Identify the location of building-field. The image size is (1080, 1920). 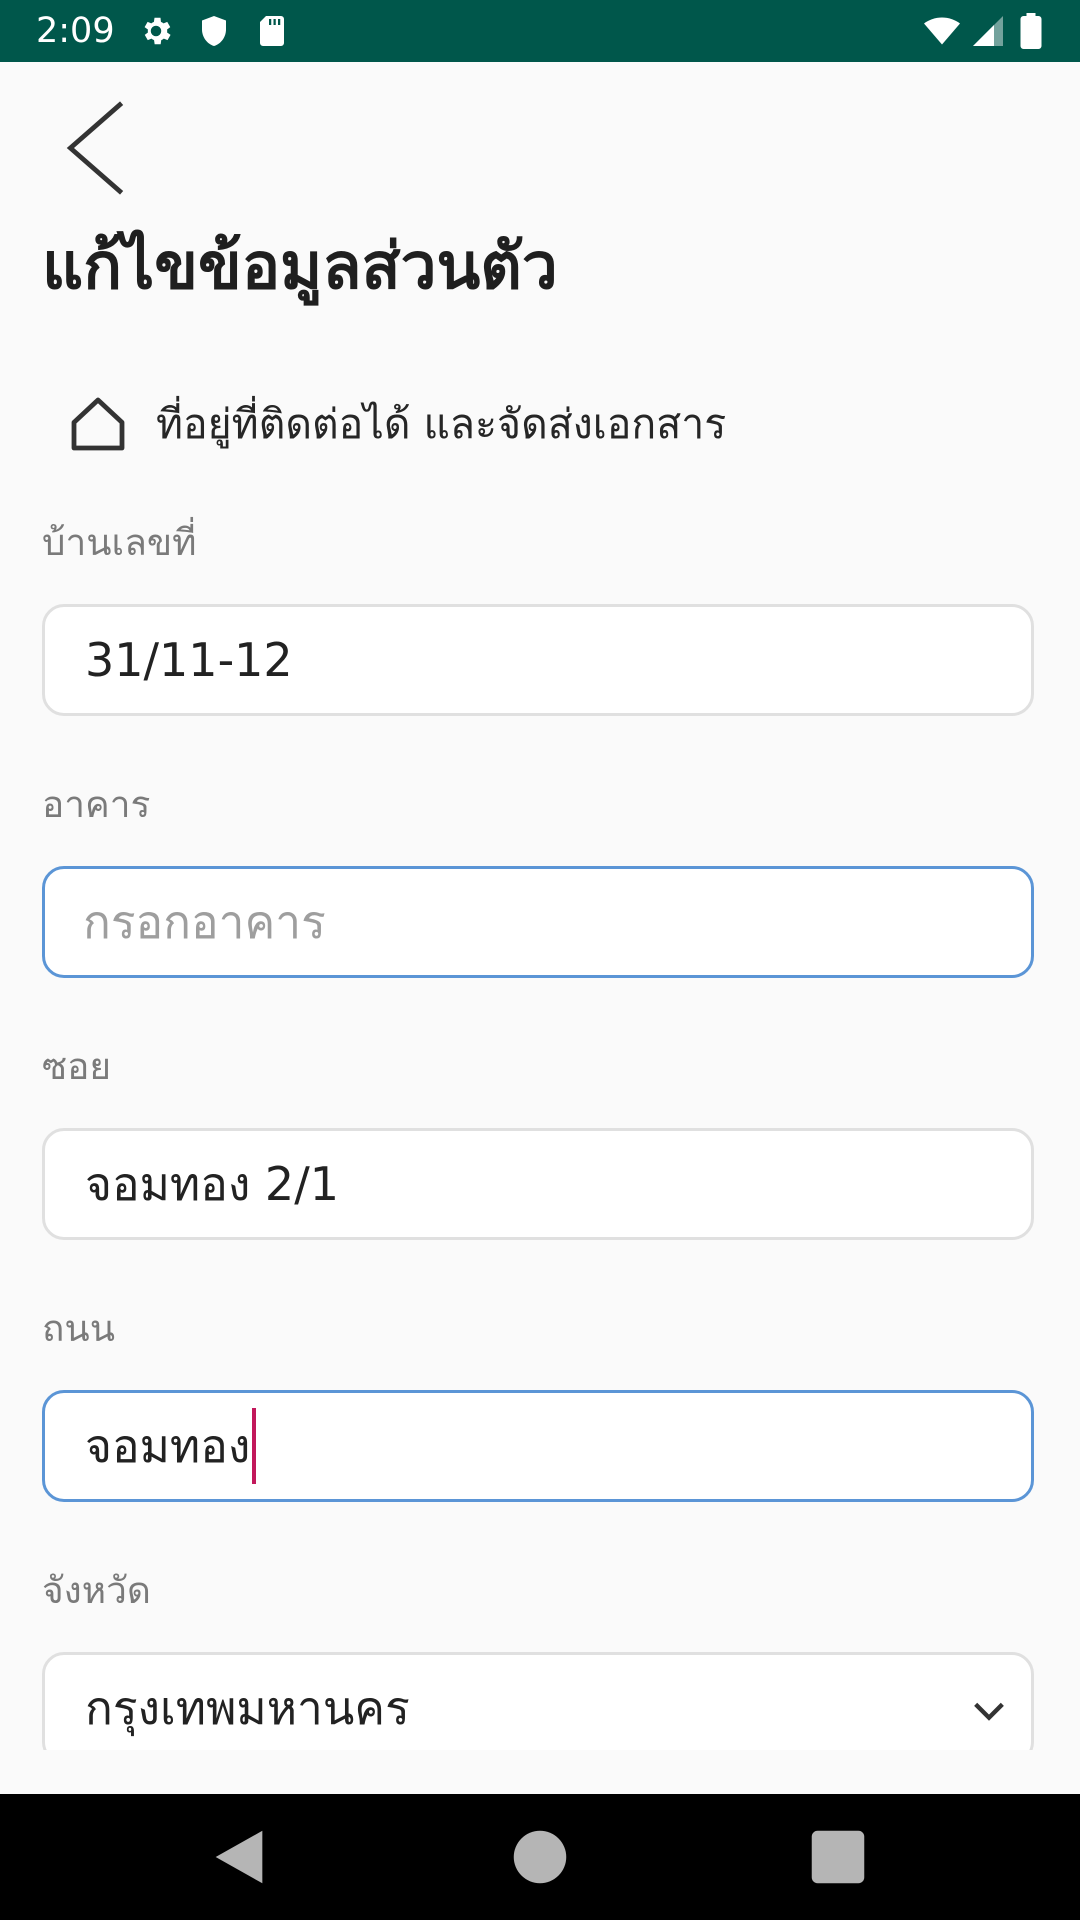
(538, 922).